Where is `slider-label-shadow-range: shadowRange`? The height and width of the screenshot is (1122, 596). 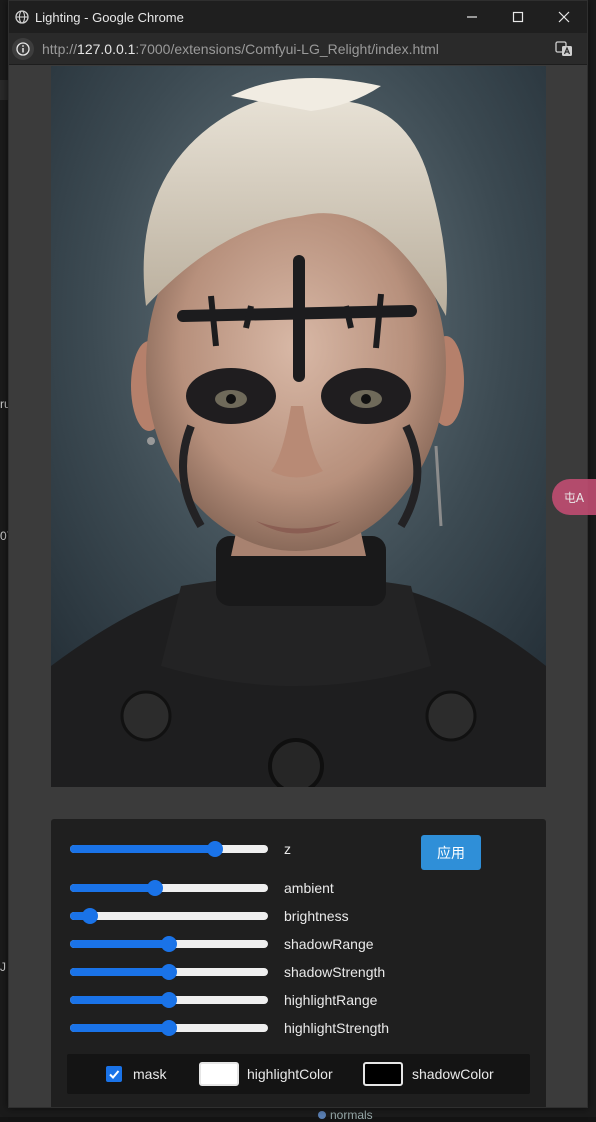 slider-label-shadow-range: shadowRange is located at coordinates (329, 944).